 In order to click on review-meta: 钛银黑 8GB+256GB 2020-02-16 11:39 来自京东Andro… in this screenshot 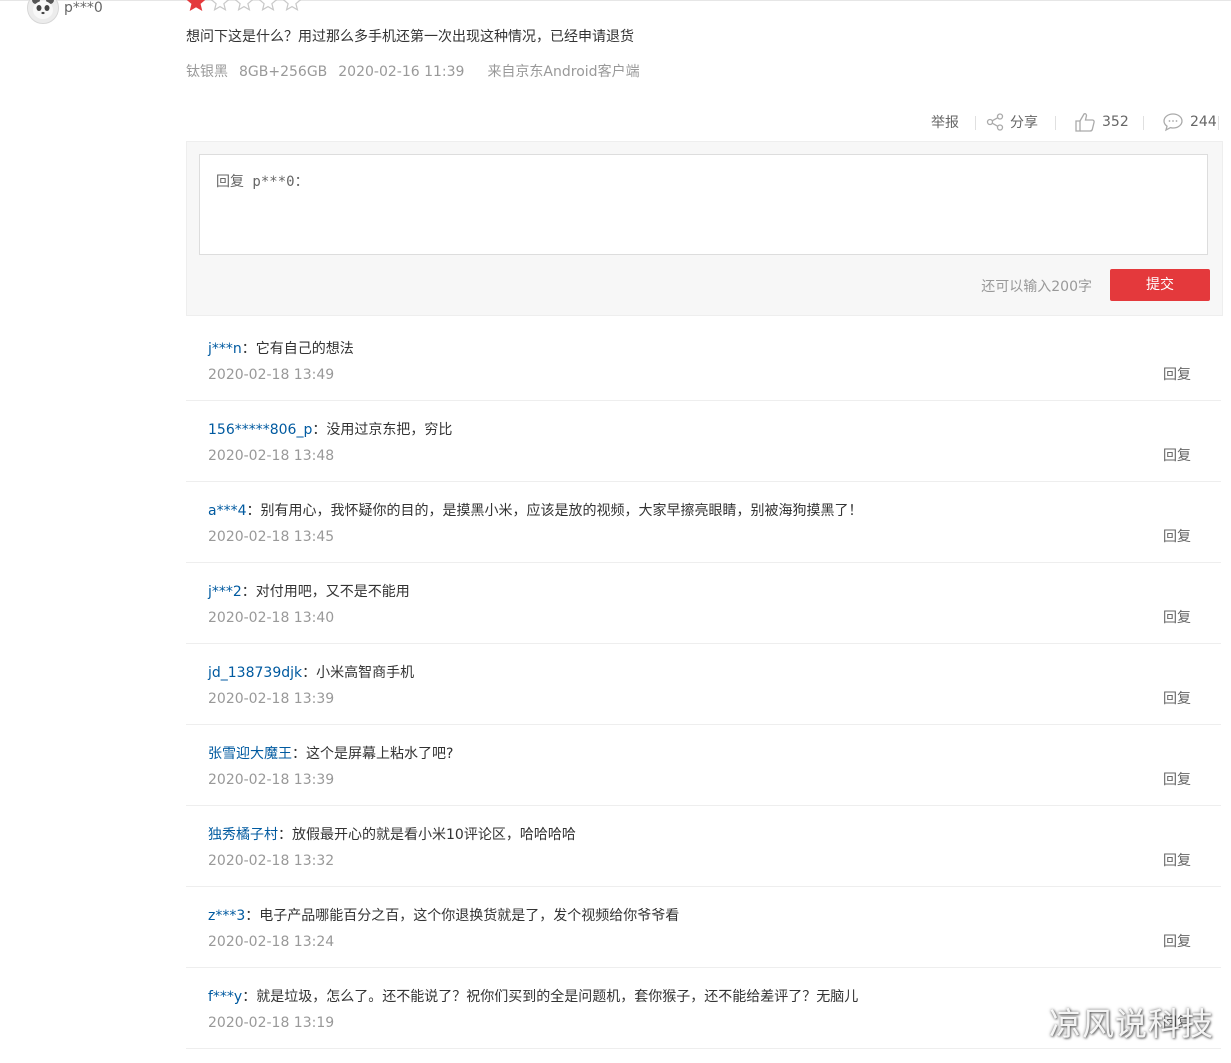, I will do `click(418, 72)`.